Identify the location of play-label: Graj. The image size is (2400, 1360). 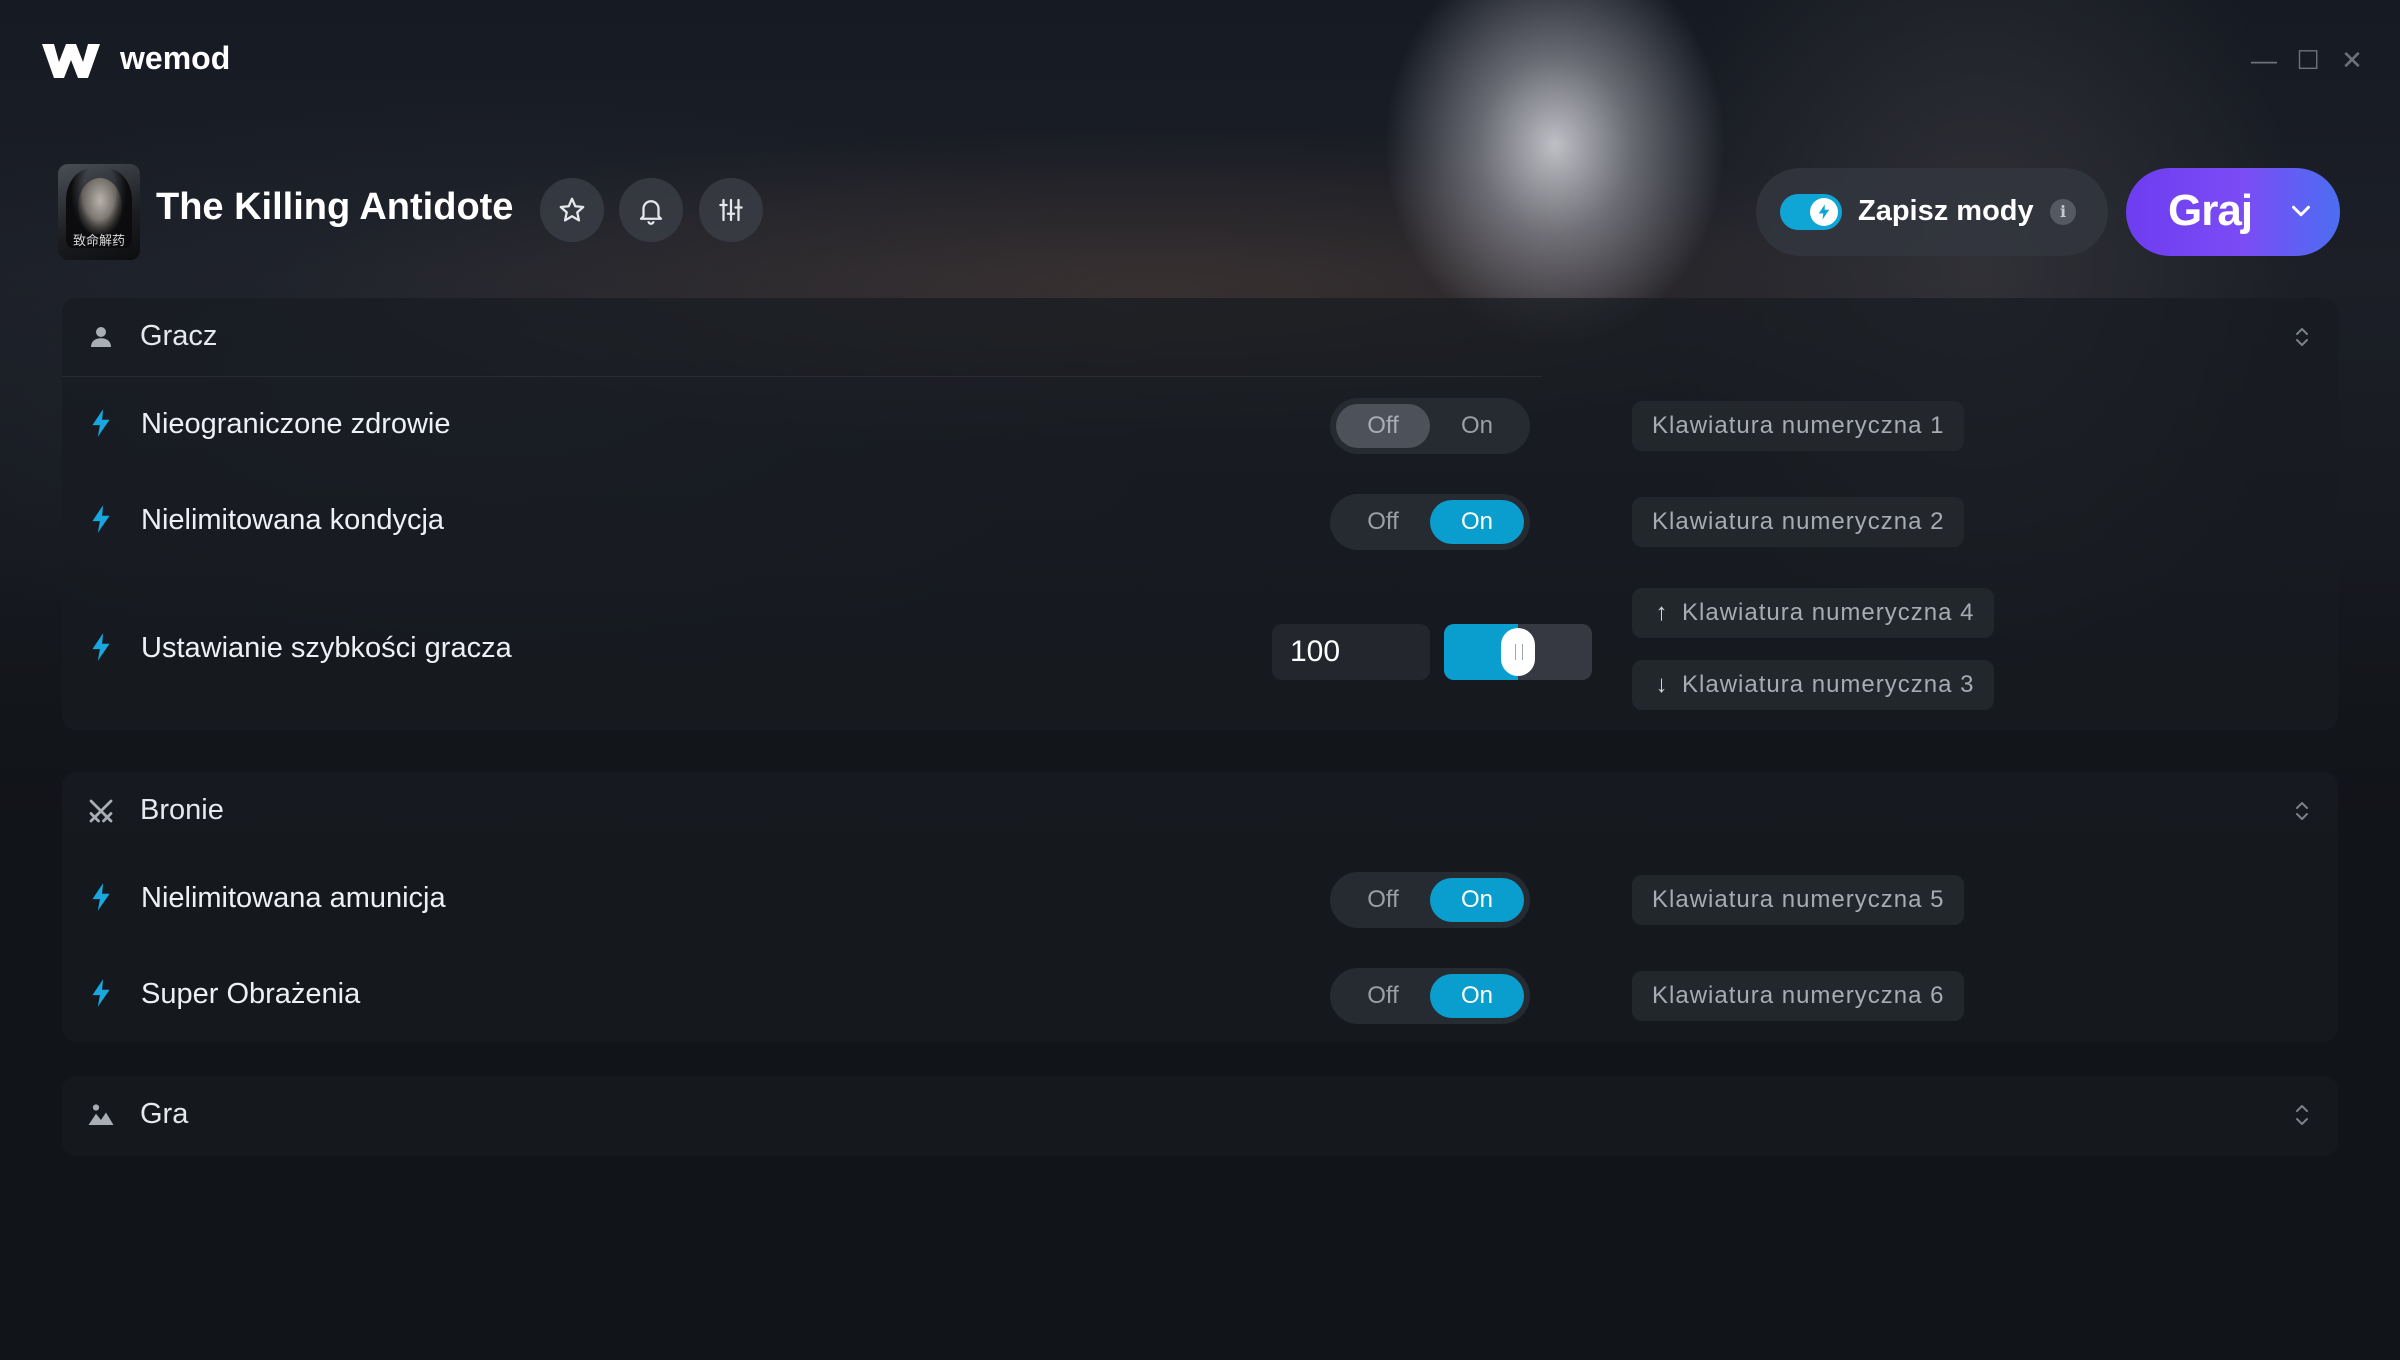
(2210, 210).